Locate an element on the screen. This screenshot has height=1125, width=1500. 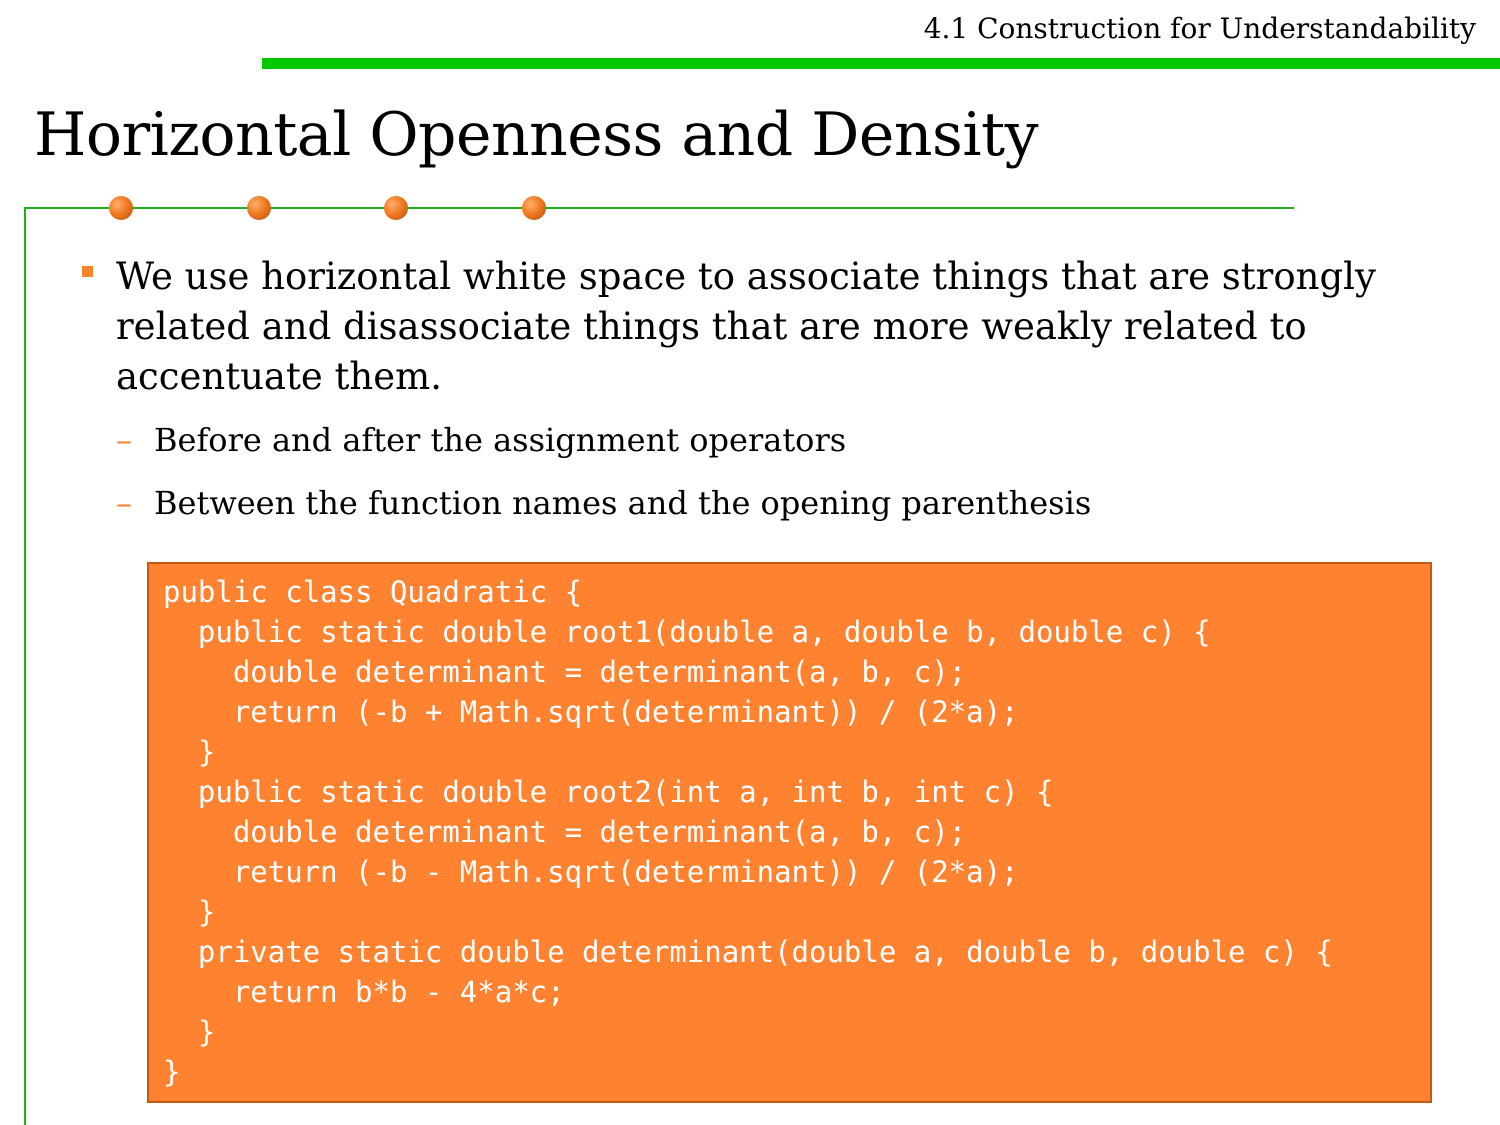
header-bar is located at coordinates (881, 63).